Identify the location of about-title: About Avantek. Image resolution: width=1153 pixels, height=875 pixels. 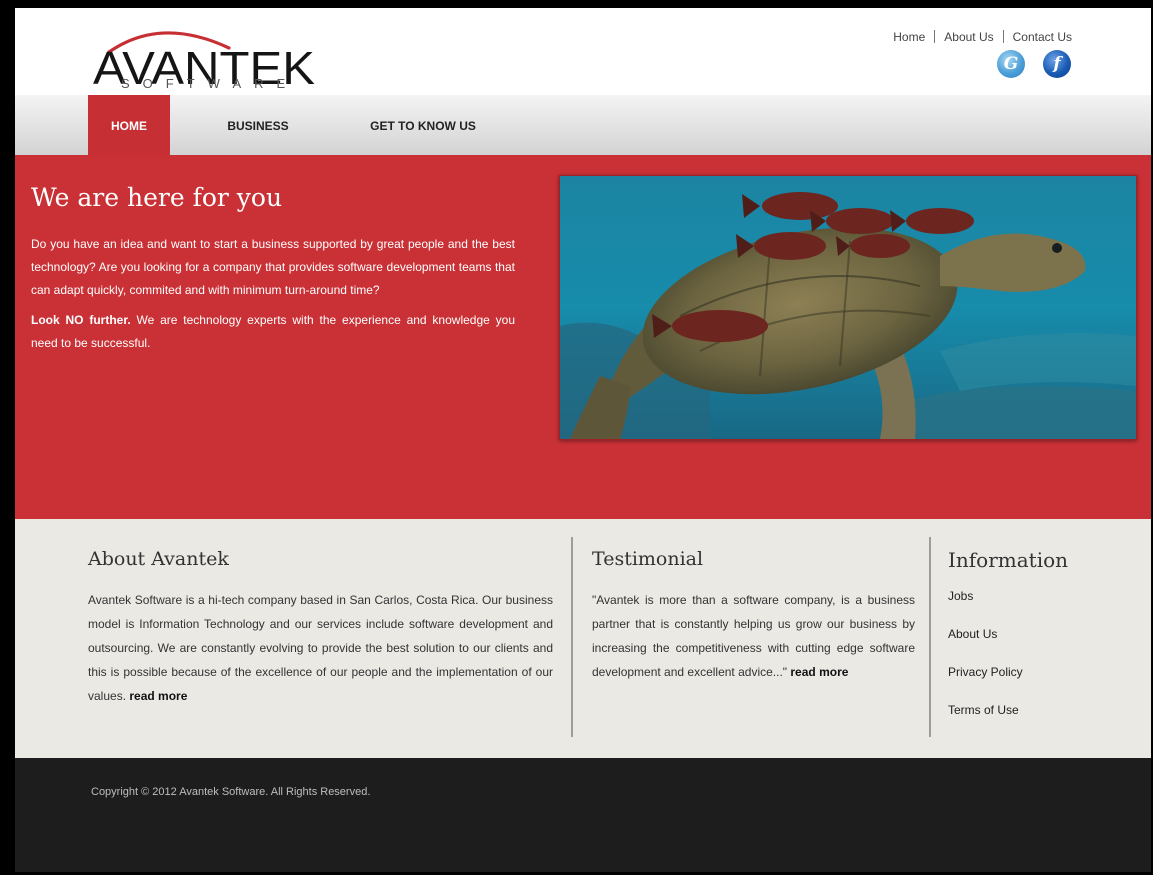
(158, 559).